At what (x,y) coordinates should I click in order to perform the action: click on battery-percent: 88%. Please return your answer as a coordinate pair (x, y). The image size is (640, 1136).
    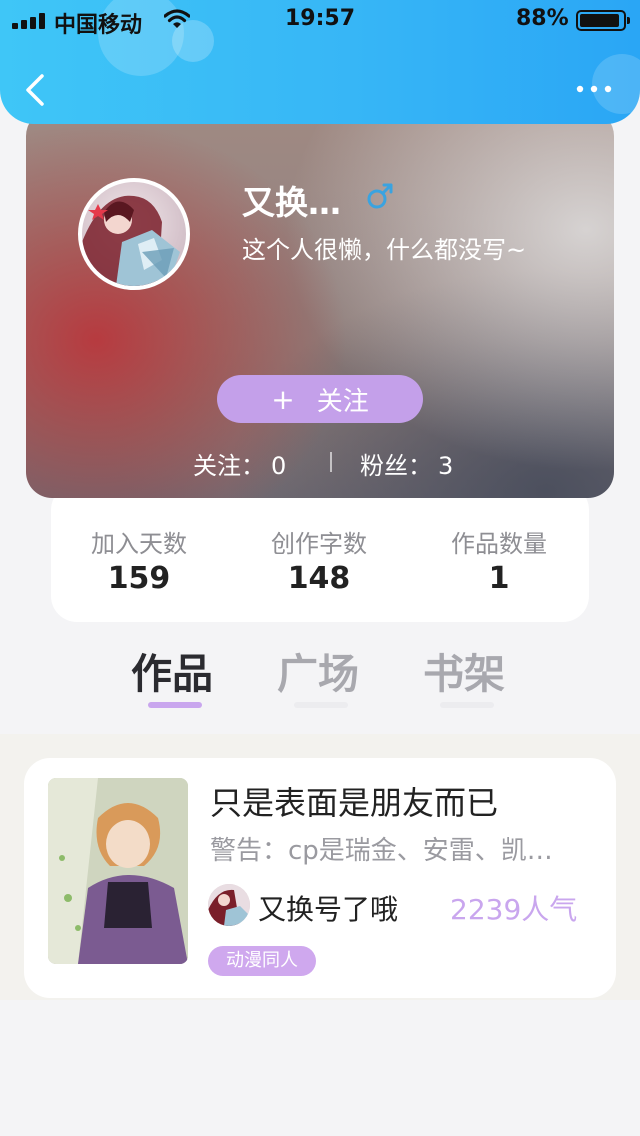
    Looking at the image, I should click on (542, 18).